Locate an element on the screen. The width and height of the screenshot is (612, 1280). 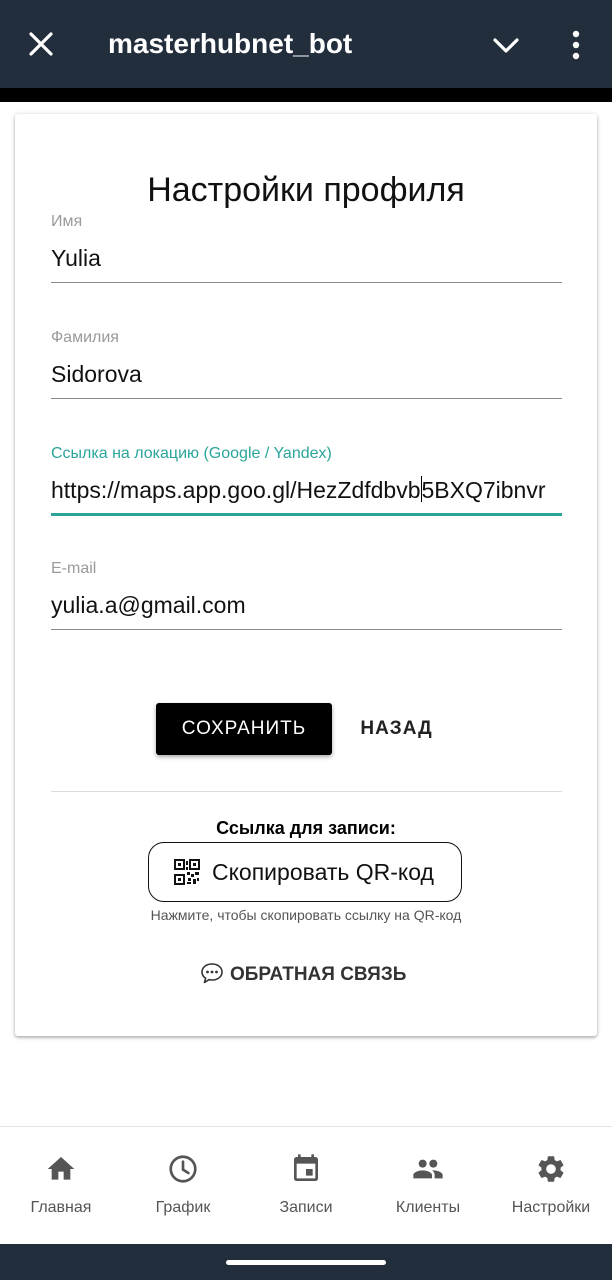
section-divider is located at coordinates (306, 791).